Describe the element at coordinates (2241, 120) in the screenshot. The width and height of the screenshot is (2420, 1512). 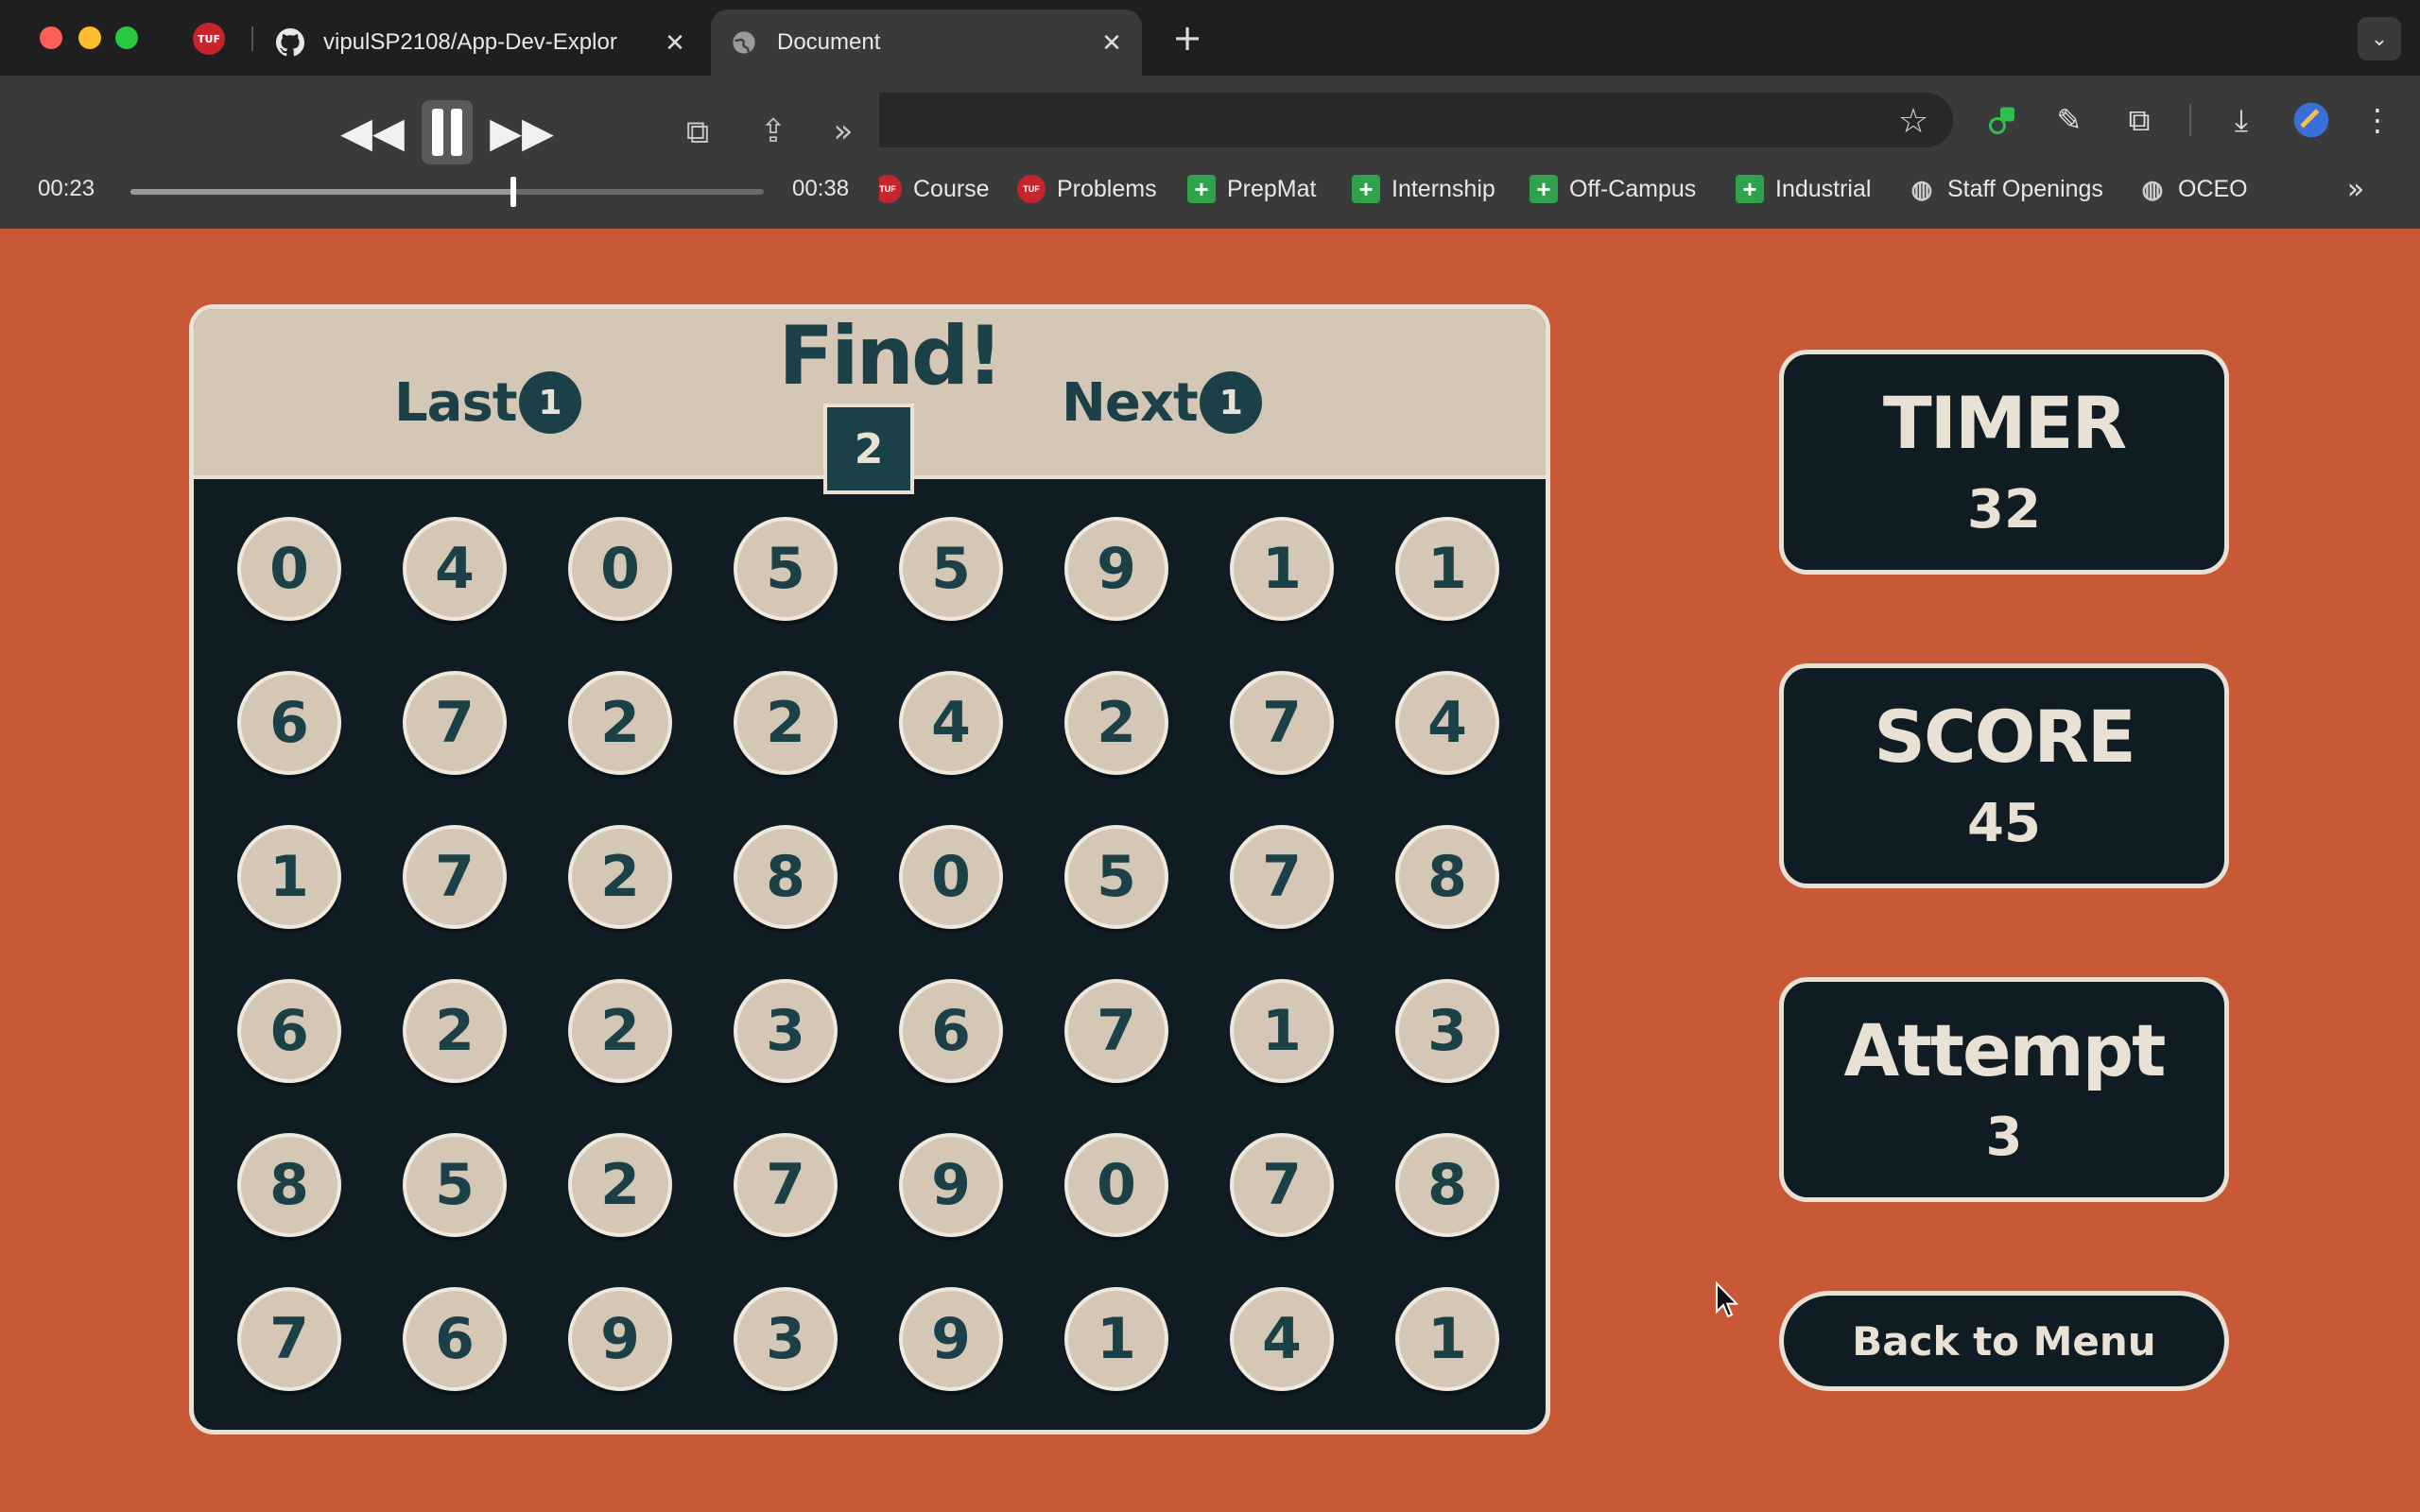
I see `download-icon: ⤓` at that location.